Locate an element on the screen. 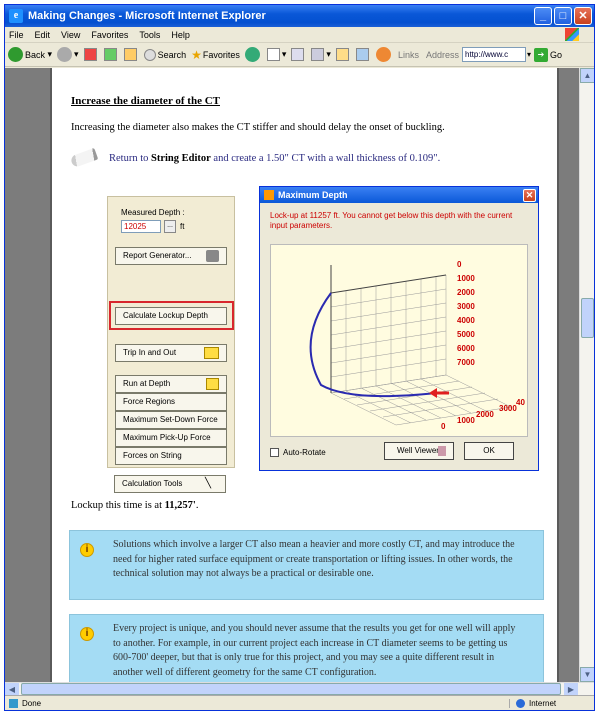 The width and height of the screenshot is (599, 715). go-button: Go is located at coordinates (556, 55).